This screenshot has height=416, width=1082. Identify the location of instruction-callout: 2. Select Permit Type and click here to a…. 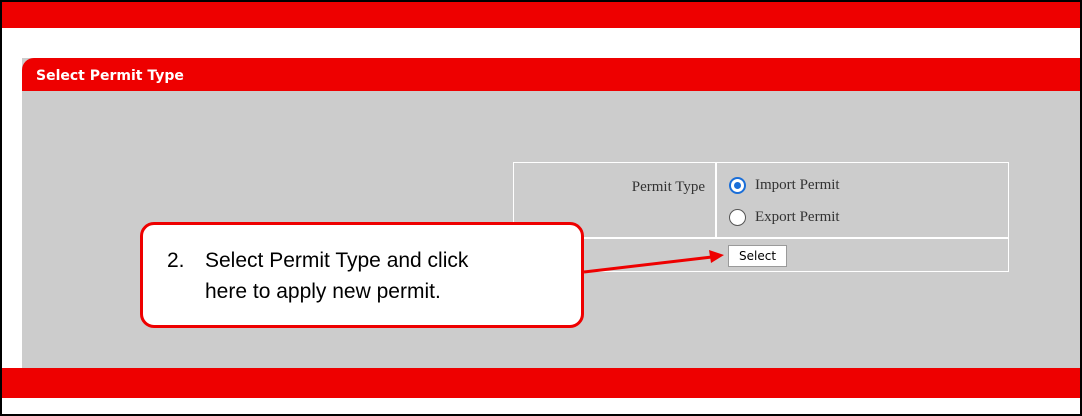
(362, 275).